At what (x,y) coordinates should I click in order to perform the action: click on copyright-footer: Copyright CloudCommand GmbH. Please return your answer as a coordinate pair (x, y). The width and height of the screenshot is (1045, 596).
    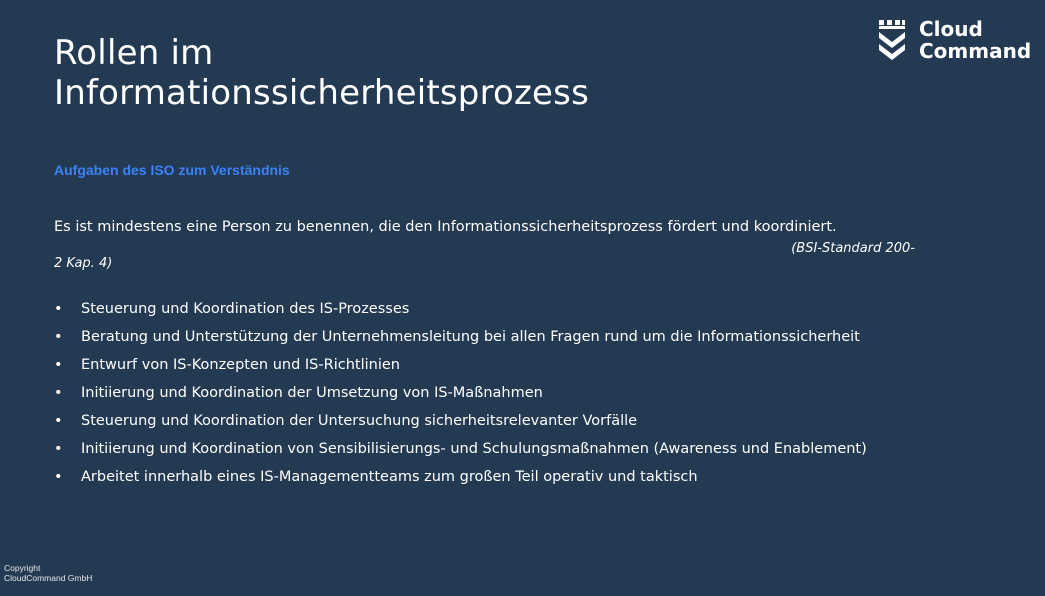
    Looking at the image, I should click on (48, 573).